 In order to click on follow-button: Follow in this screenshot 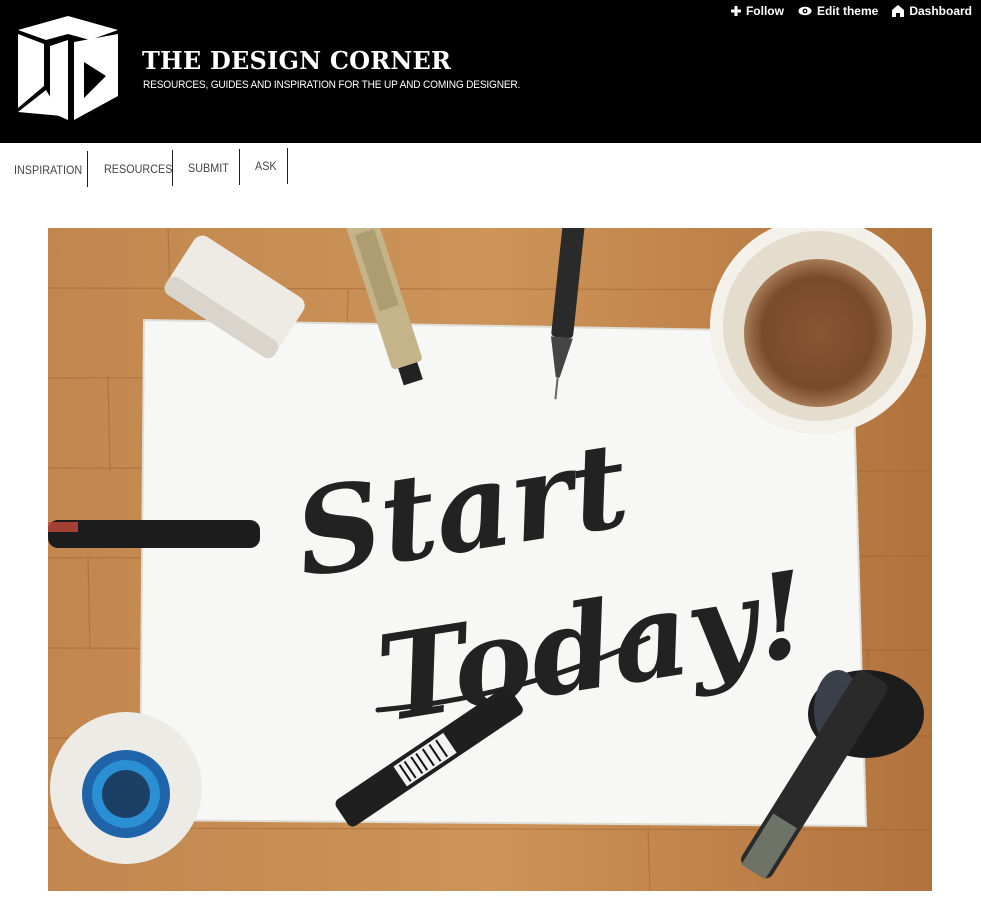, I will do `click(757, 11)`.